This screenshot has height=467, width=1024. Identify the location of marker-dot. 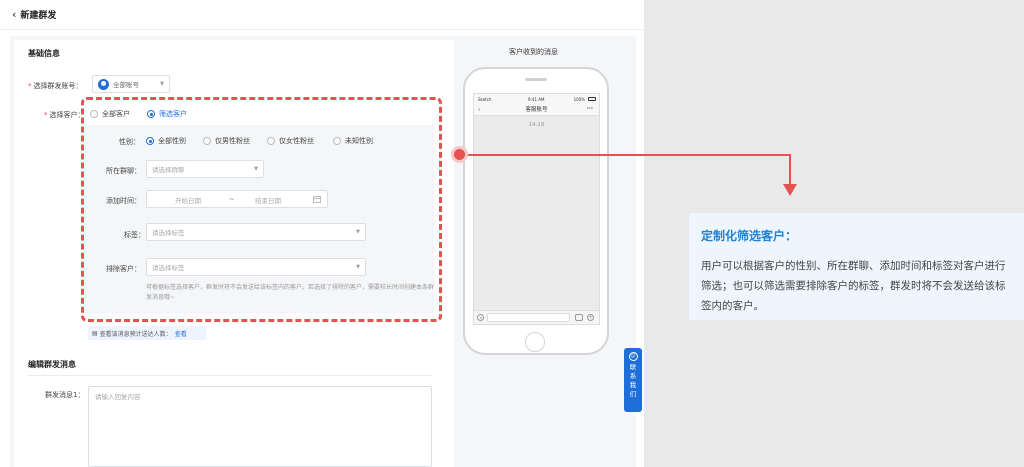
(459, 154).